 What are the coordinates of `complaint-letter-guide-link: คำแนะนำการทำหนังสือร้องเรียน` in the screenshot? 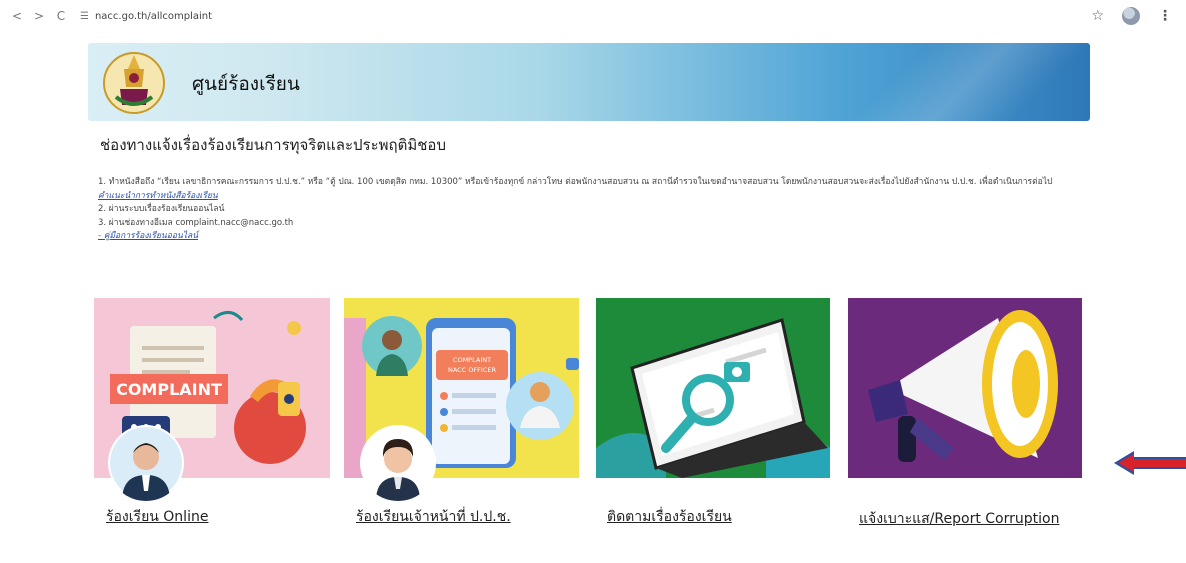 It's located at (158, 196).